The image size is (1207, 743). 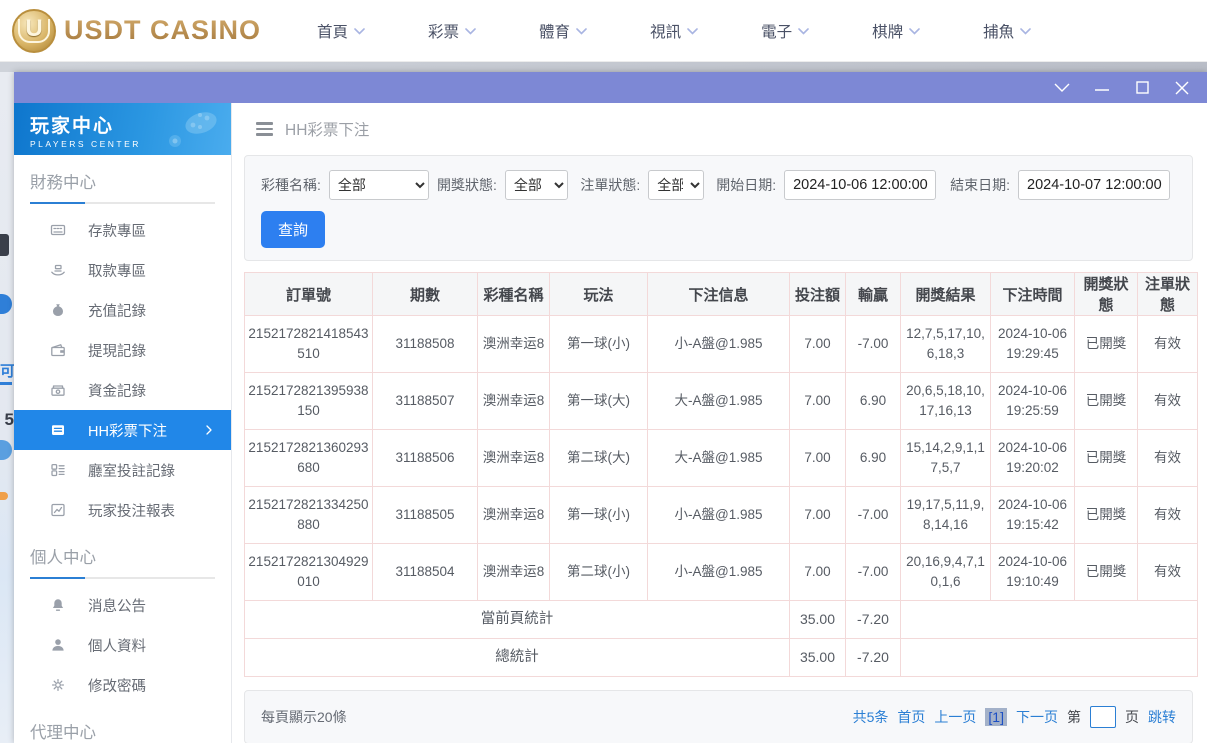 I want to click on nav-item-lottery: 彩票, so click(x=452, y=31).